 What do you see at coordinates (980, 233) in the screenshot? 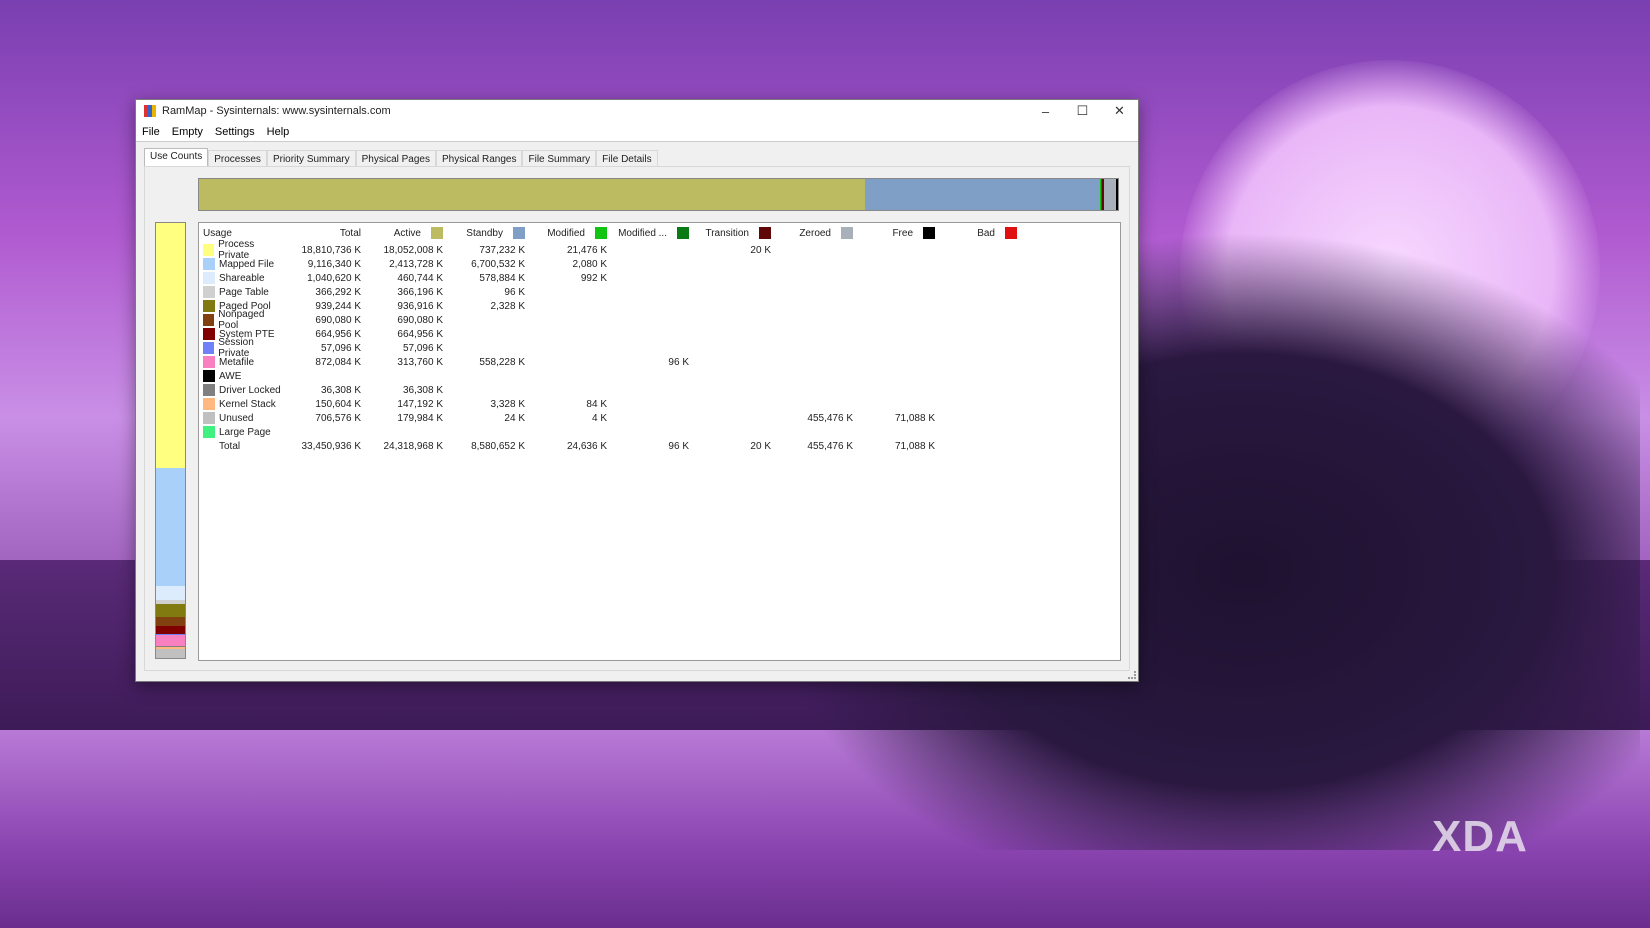
I see `column-header-bad: Bad` at bounding box center [980, 233].